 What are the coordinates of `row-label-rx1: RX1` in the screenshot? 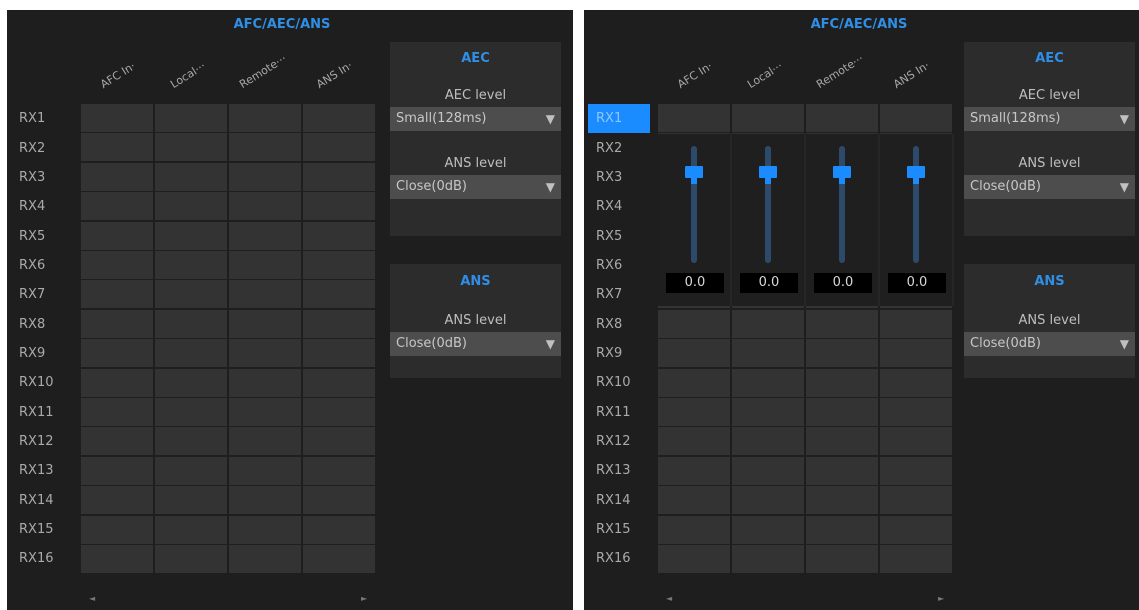 It's located at (47, 118).